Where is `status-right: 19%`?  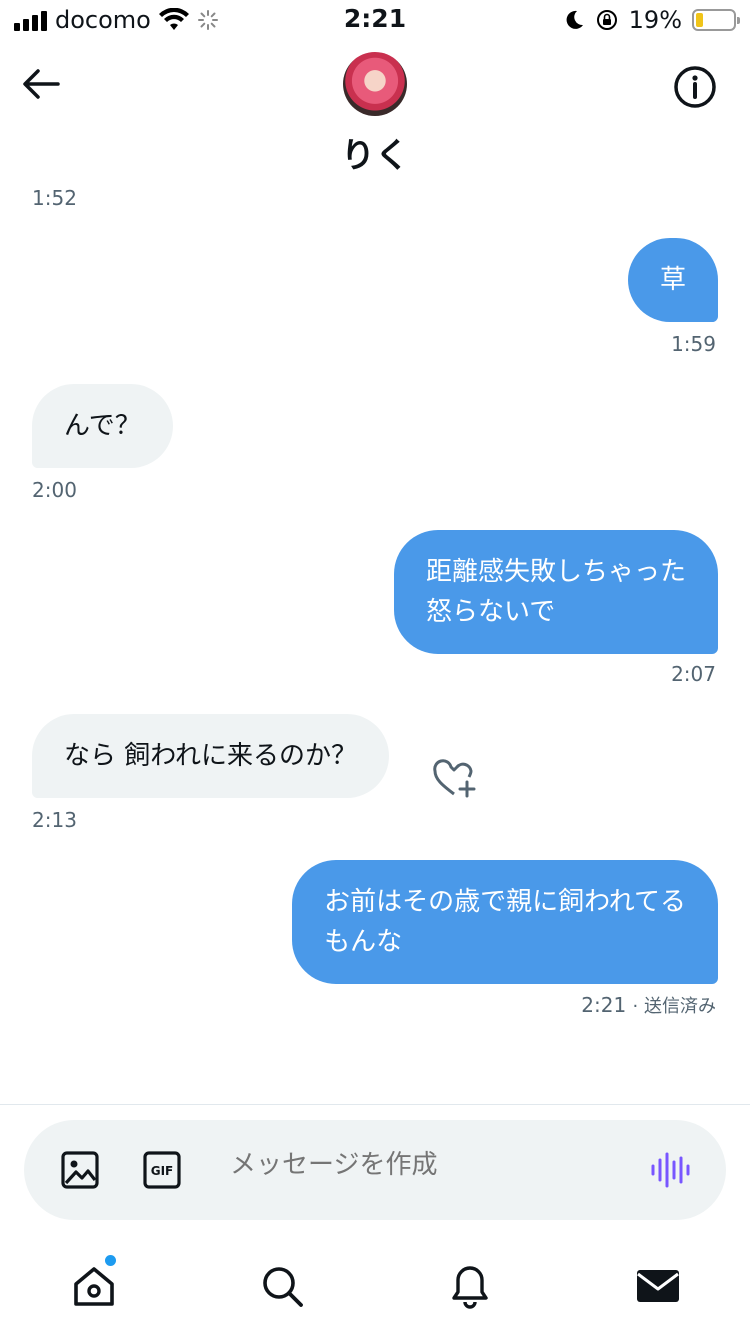
status-right: 19% is located at coordinates (651, 20).